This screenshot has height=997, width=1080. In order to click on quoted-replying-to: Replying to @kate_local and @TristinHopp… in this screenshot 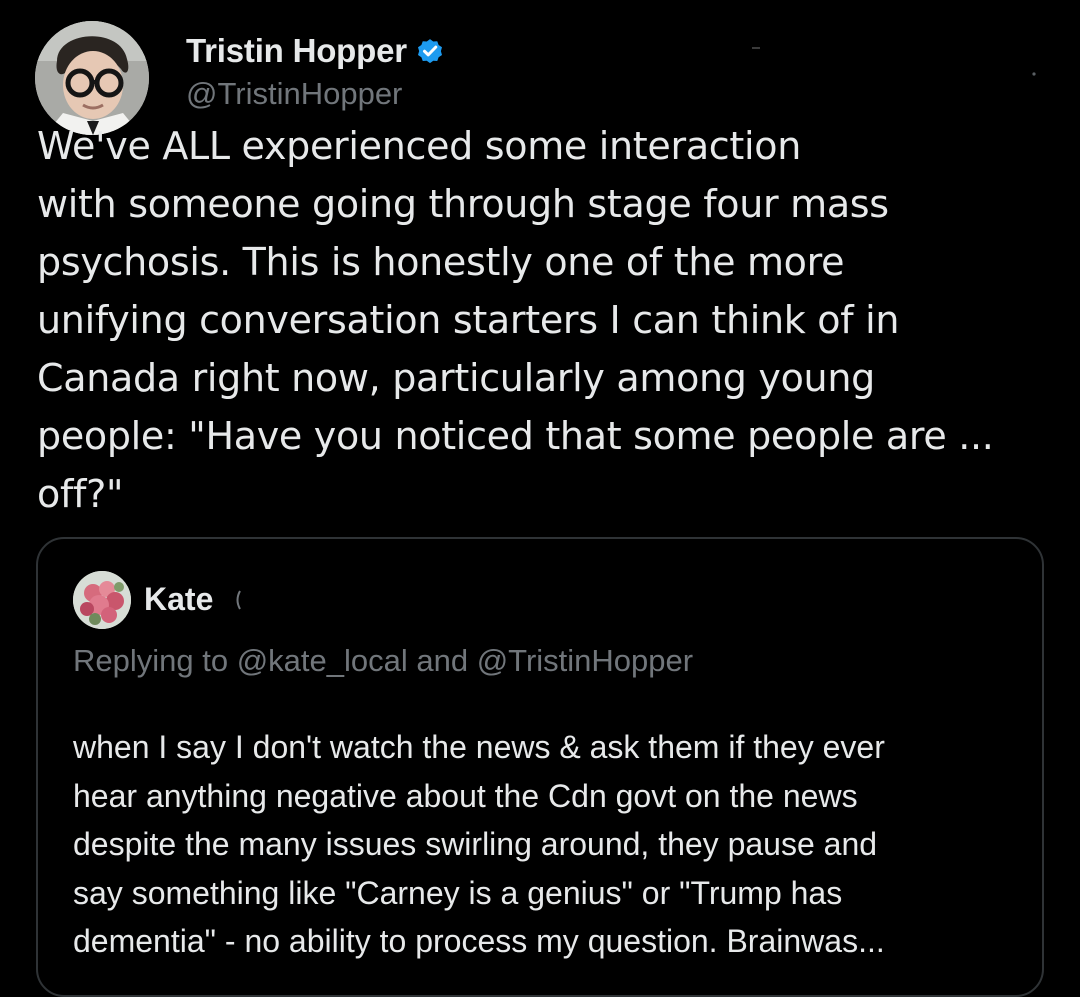, I will do `click(383, 660)`.